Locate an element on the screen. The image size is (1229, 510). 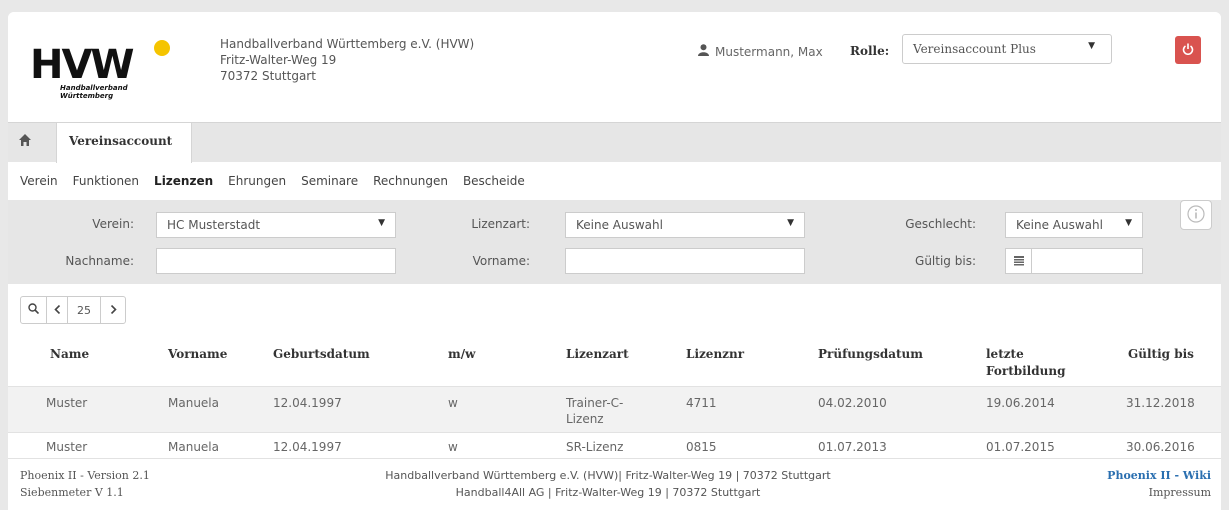
cell-pruefungsdatum: 01.07.2013 is located at coordinates (852, 447).